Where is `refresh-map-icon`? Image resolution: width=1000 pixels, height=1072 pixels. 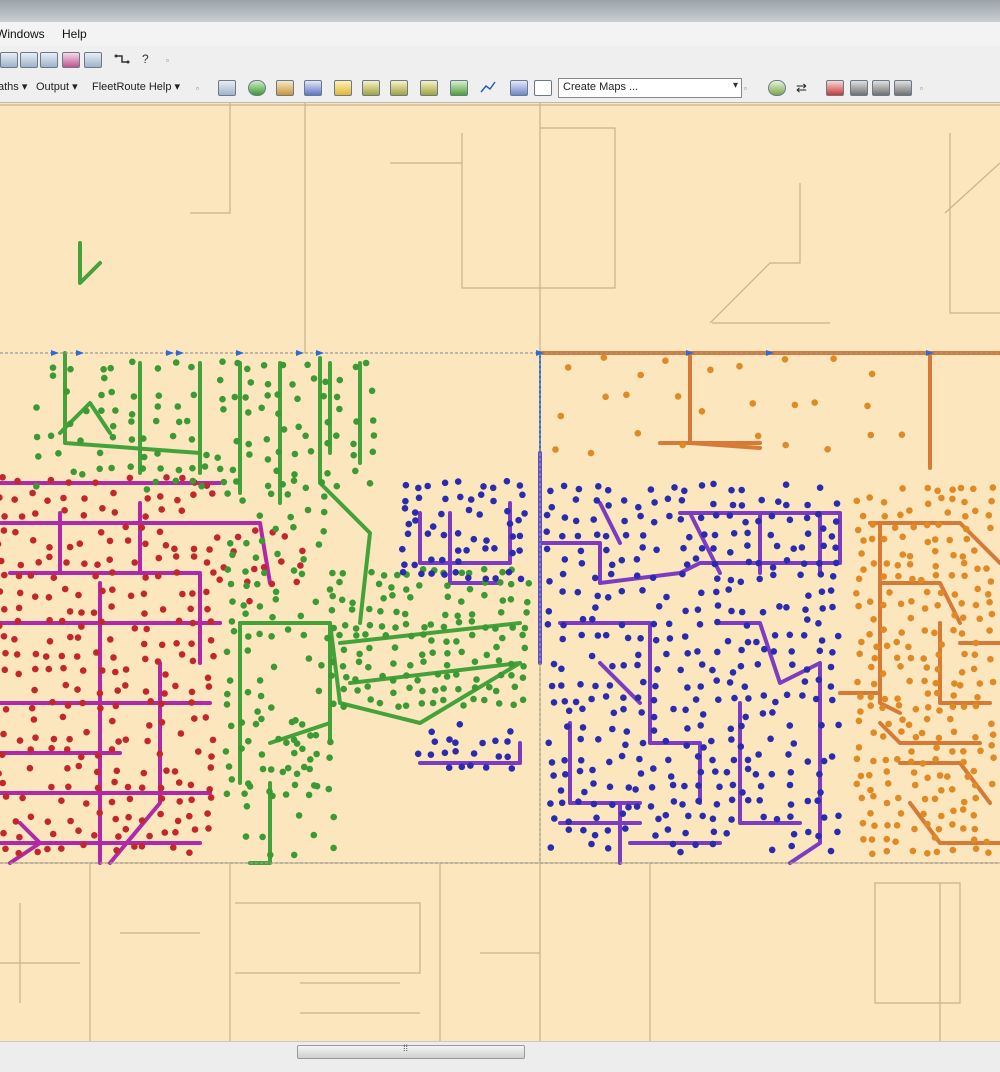
refresh-map-icon is located at coordinates (777, 88).